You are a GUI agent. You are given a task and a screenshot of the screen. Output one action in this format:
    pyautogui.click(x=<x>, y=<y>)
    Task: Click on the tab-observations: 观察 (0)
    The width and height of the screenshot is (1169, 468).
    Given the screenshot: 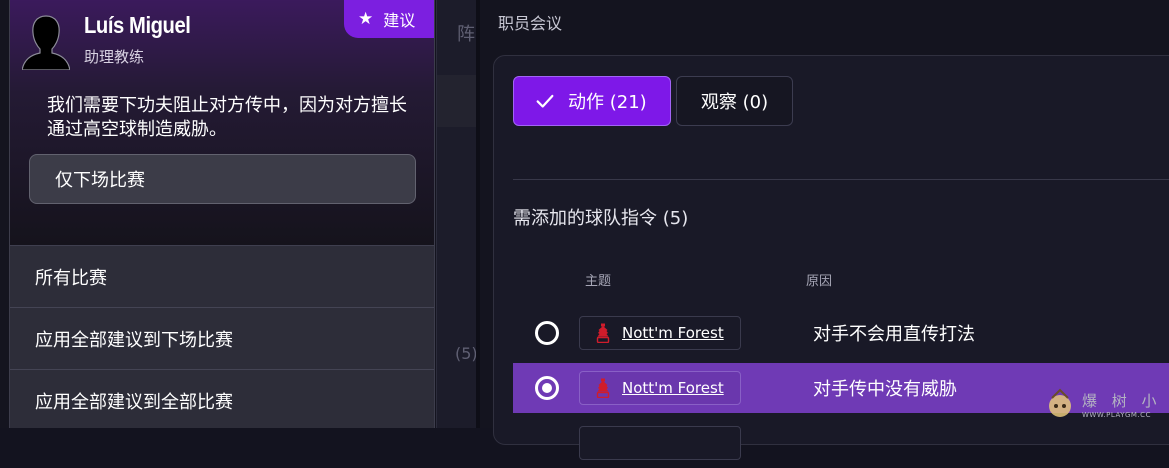 What is the action you would take?
    pyautogui.click(x=734, y=101)
    